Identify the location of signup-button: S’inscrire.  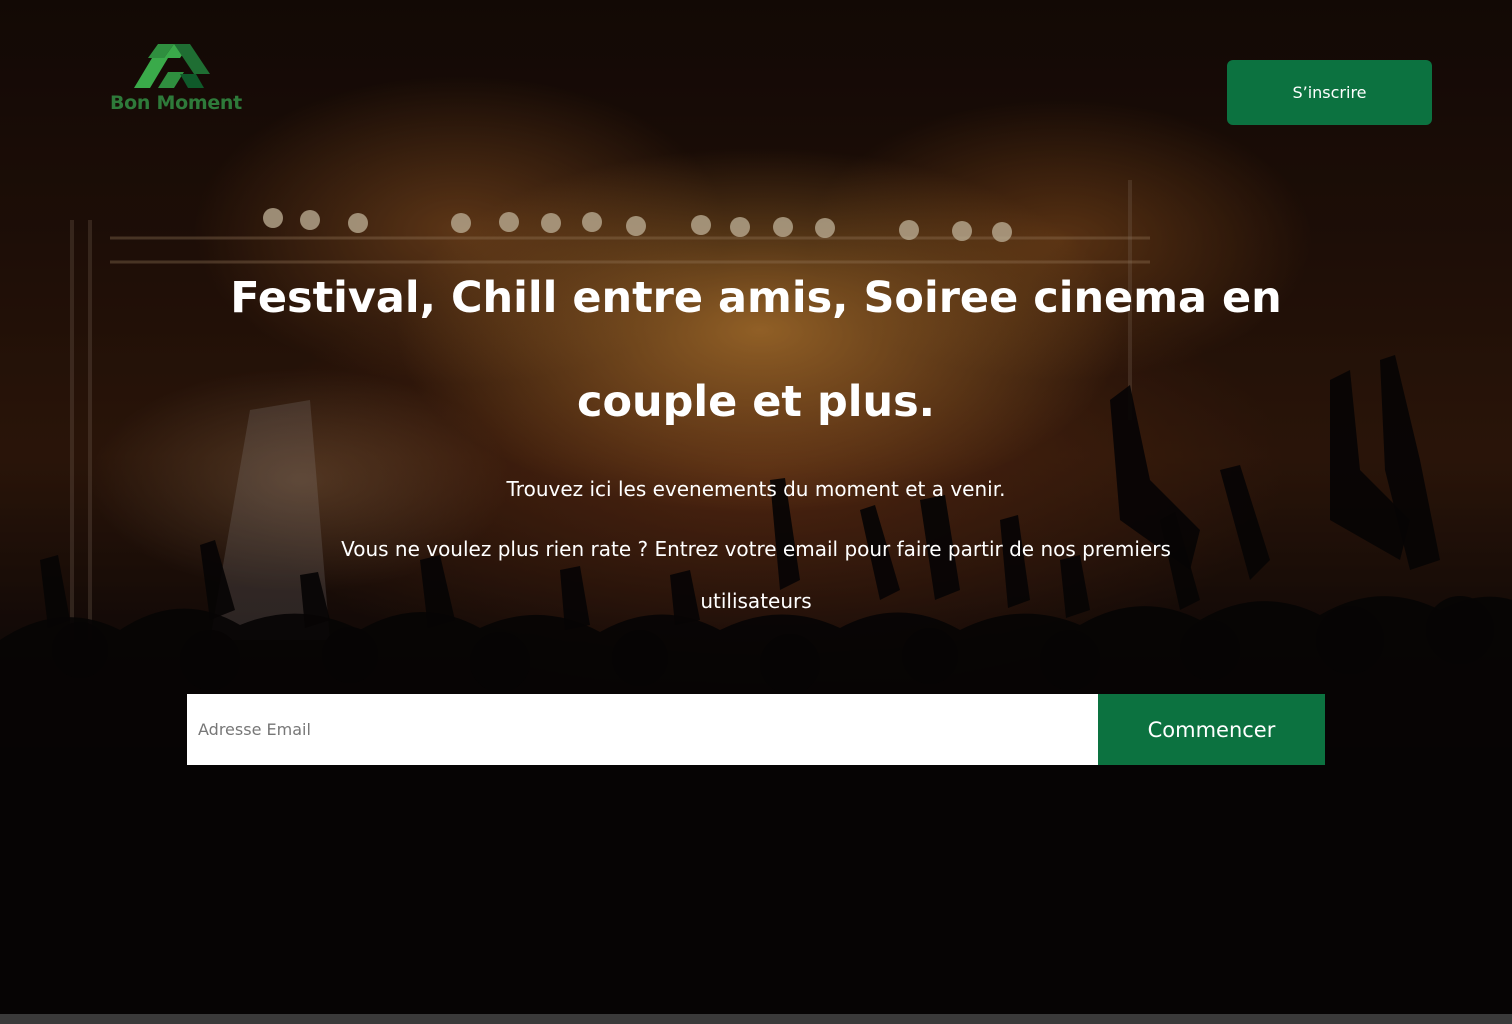
(1329, 92).